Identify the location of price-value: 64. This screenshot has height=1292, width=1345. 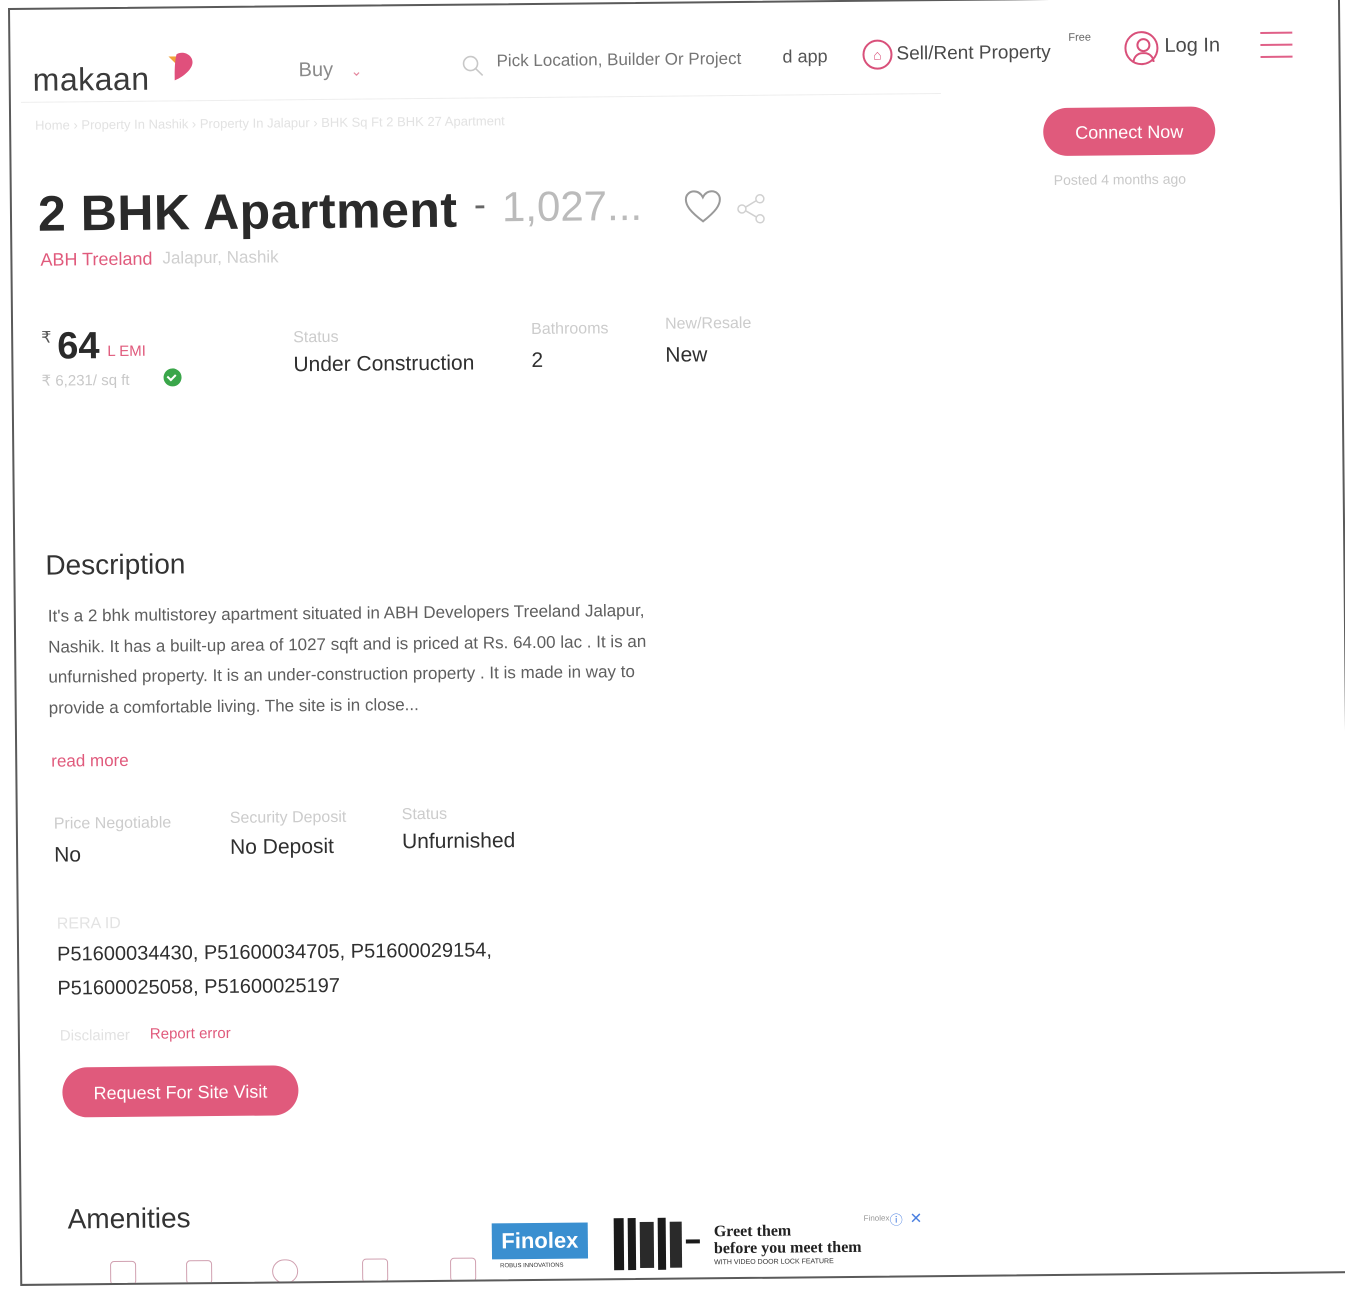
(78, 346).